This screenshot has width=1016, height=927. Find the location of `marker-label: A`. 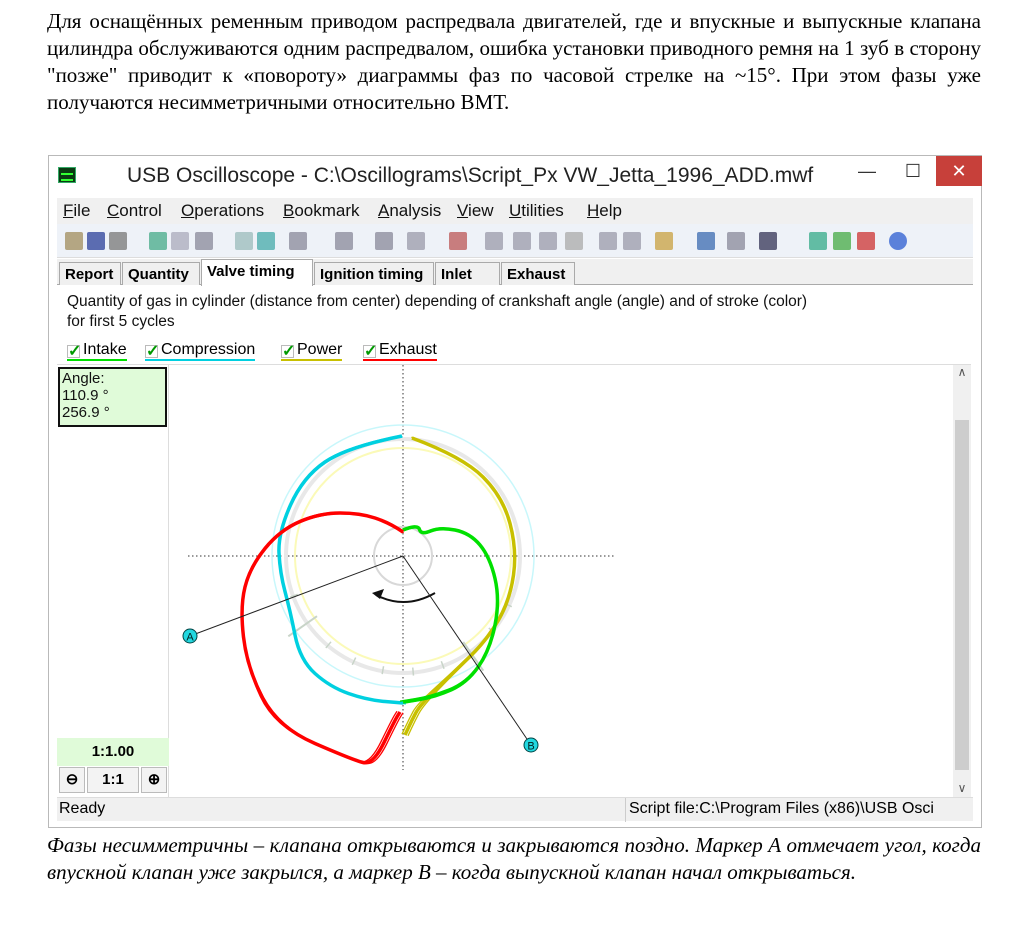

marker-label: A is located at coordinates (190, 638).